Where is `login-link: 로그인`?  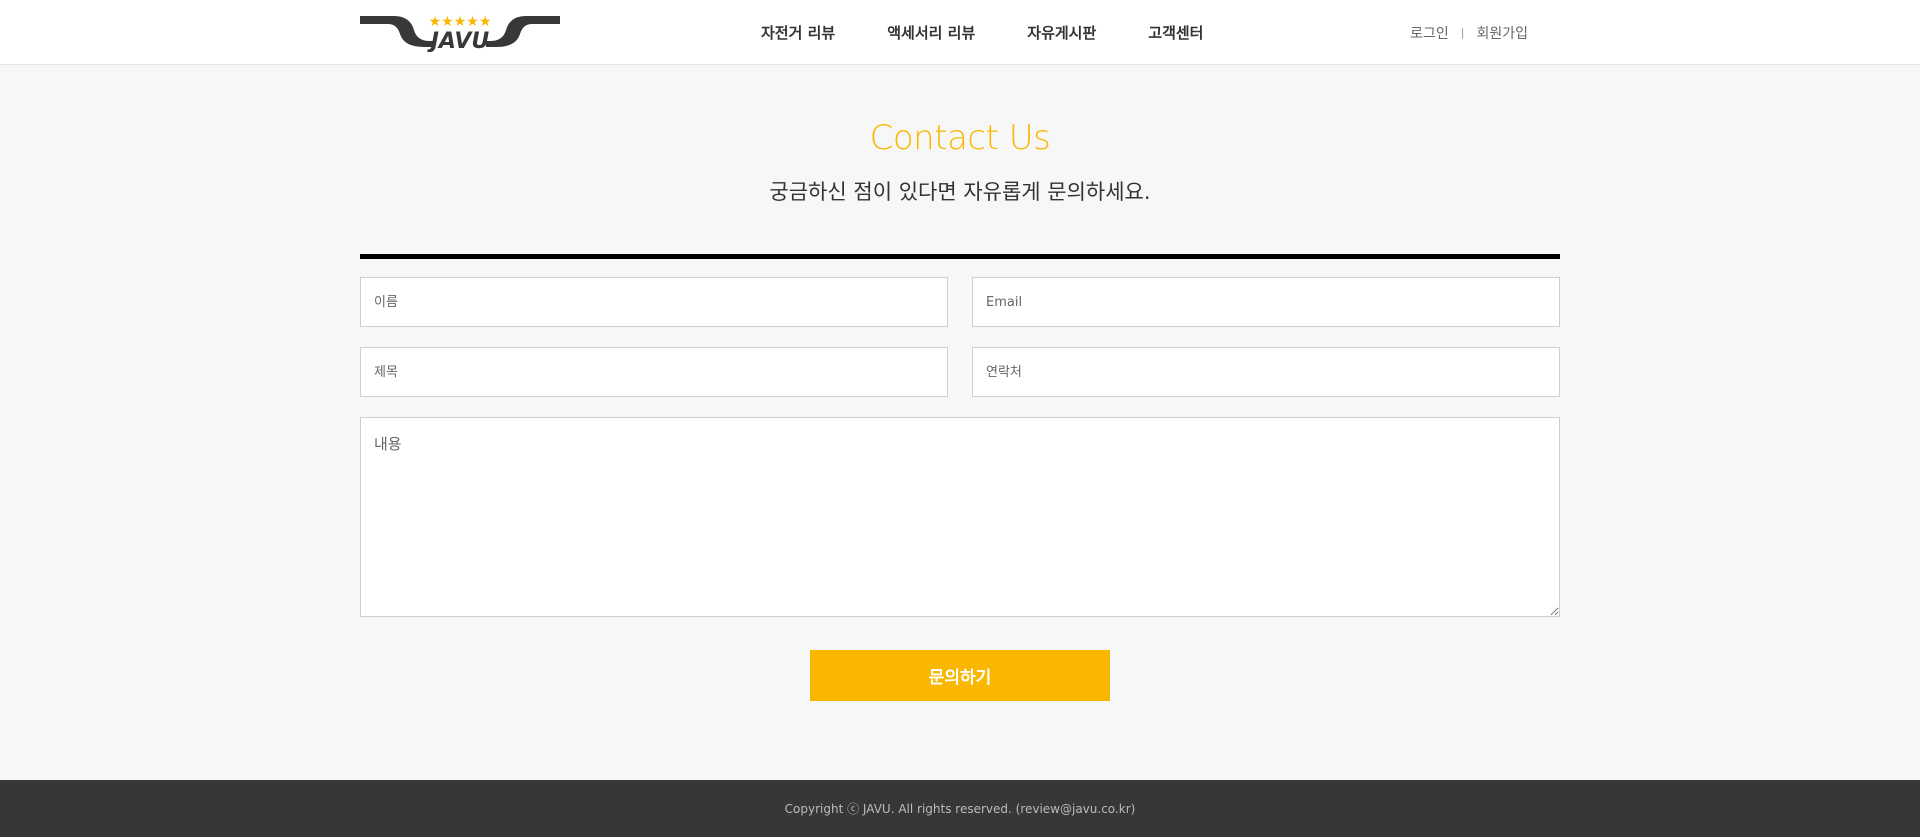 login-link: 로그인 is located at coordinates (1429, 33).